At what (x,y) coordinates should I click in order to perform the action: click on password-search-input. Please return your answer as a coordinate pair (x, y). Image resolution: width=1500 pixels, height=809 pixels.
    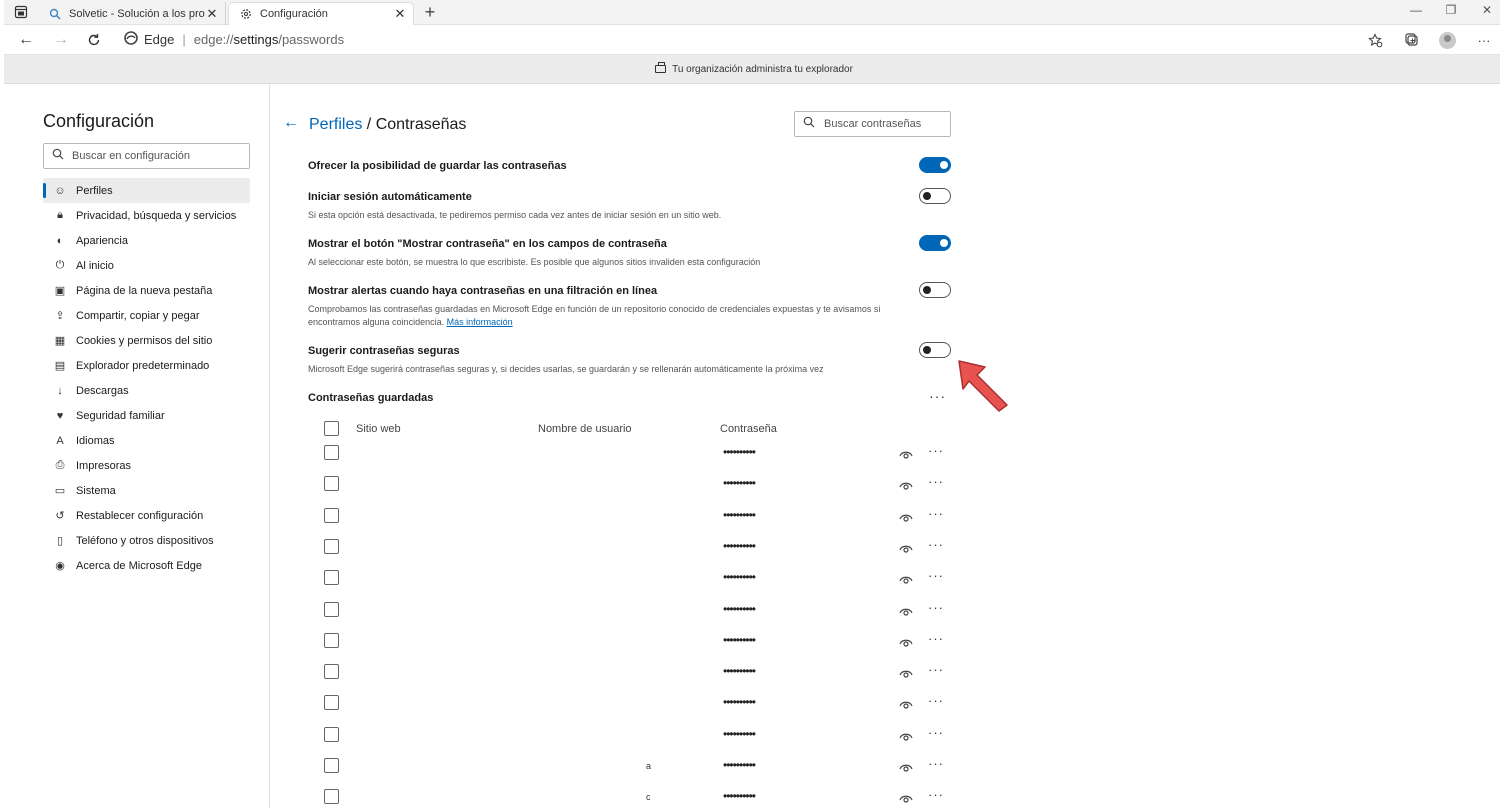
    Looking at the image, I should click on (884, 124).